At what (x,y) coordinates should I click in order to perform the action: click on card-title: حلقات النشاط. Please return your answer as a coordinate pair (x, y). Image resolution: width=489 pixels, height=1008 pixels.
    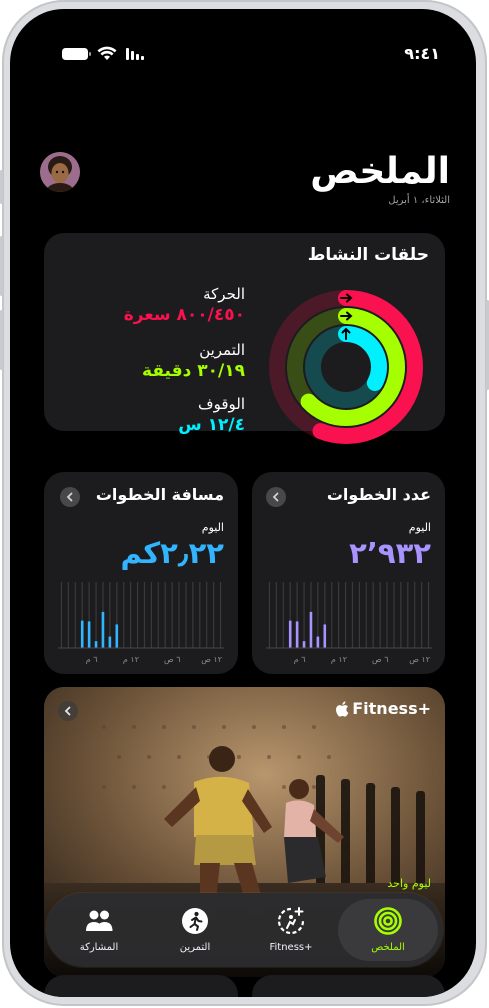
    Looking at the image, I should click on (368, 255).